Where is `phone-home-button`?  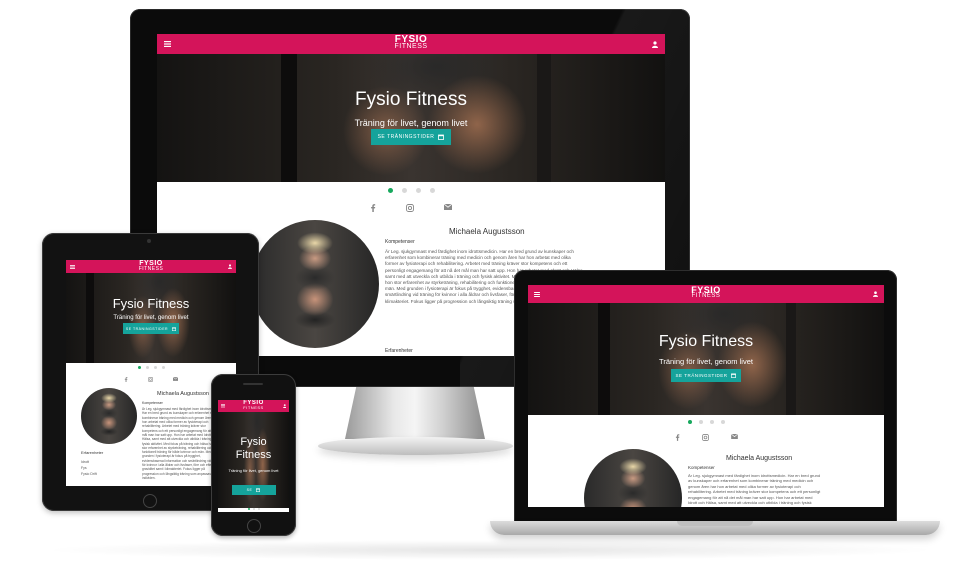 phone-home-button is located at coordinates (254, 526).